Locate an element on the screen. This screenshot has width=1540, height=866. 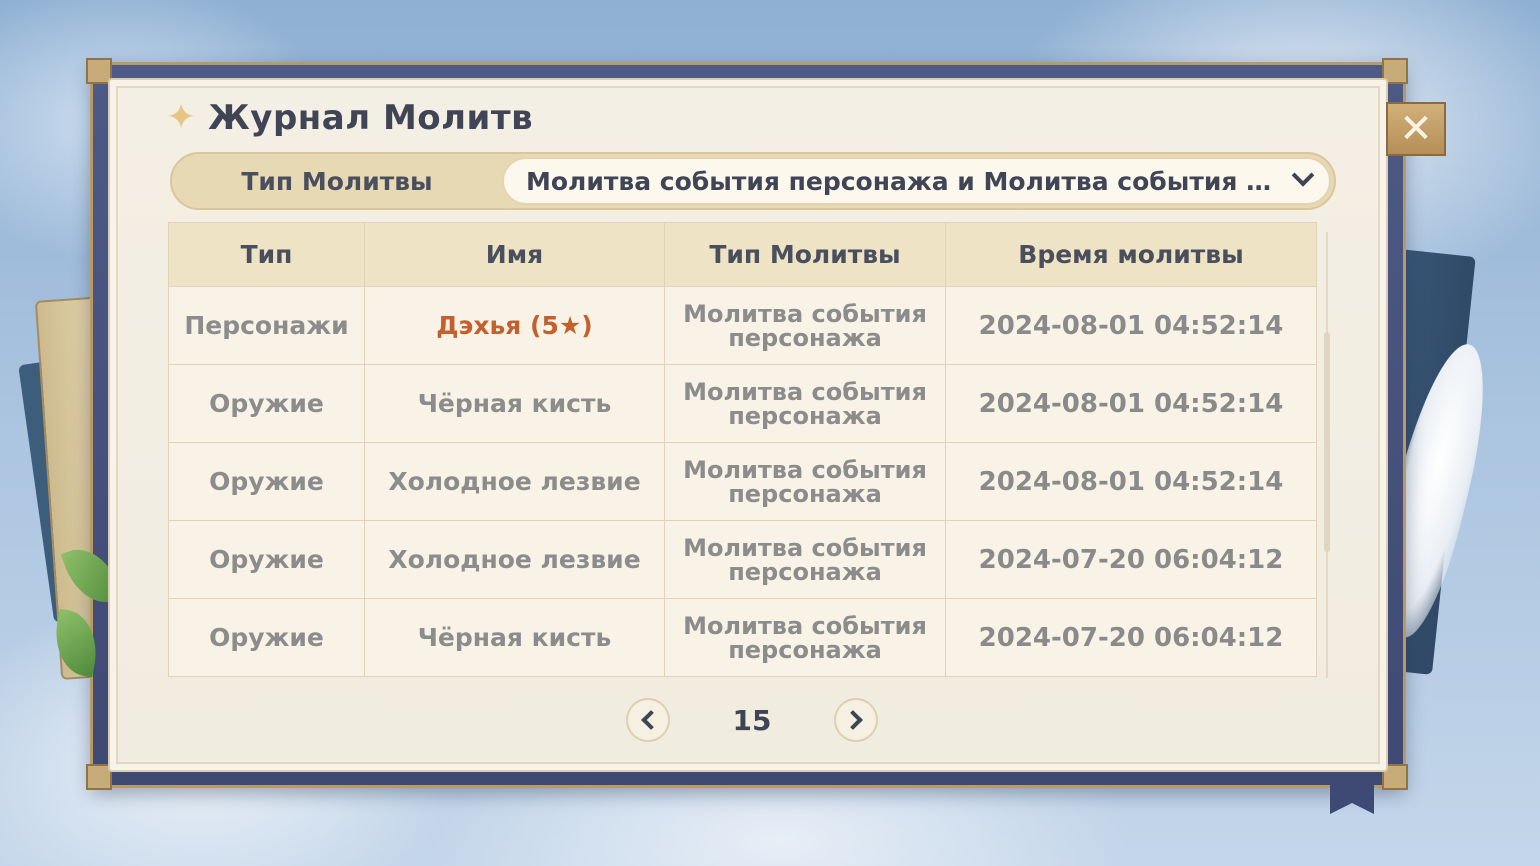
column-header-type: Тип is located at coordinates (266, 254).